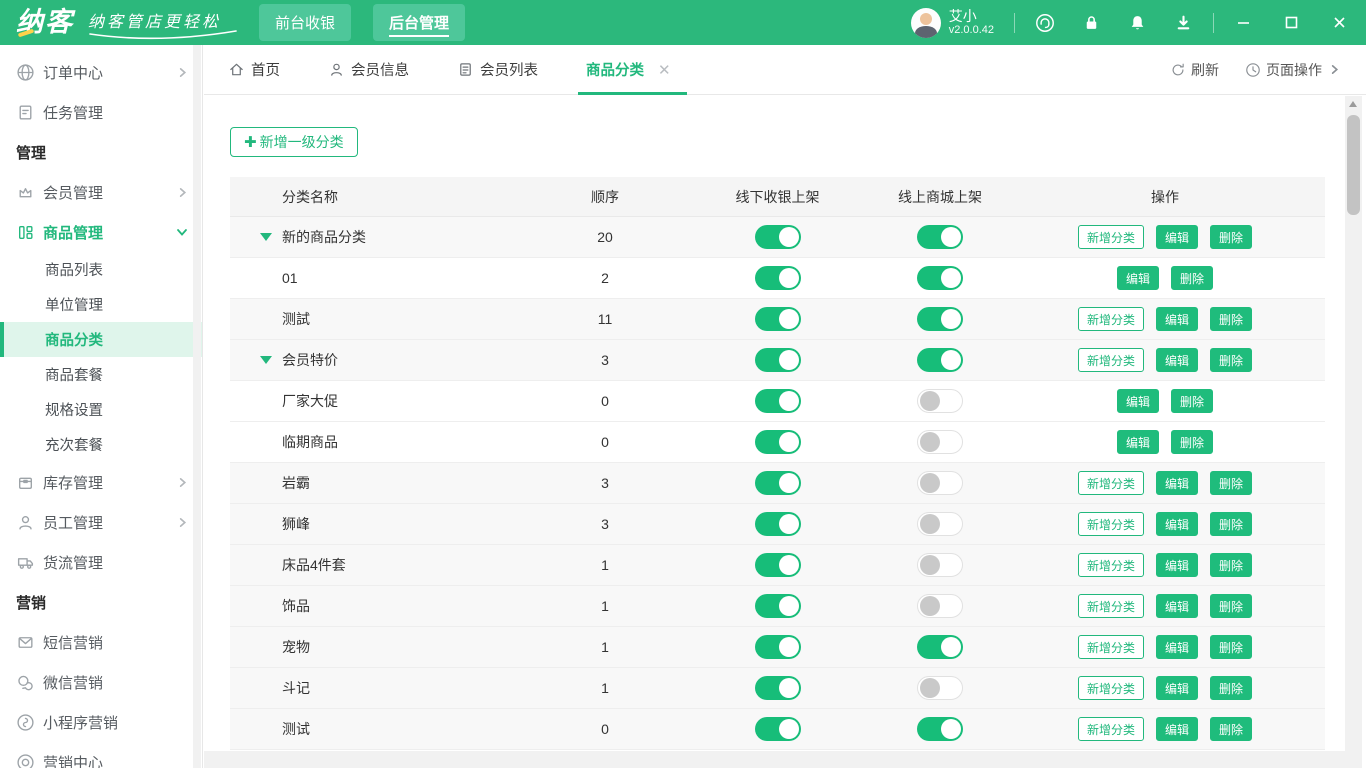  I want to click on sidebar-item: 商品管理, so click(101, 232).